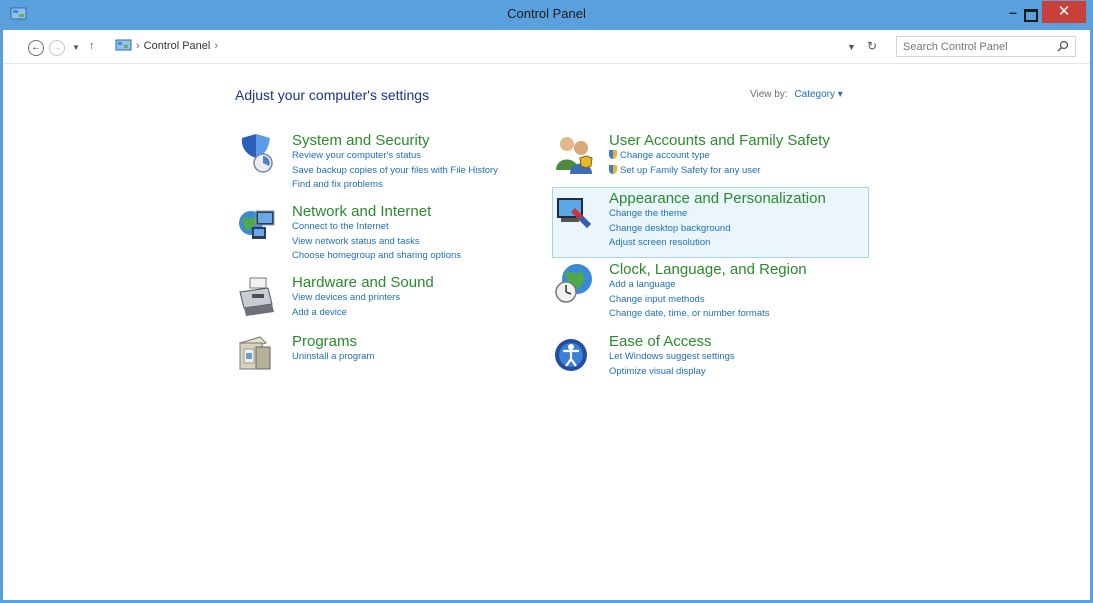 Image resolution: width=1093 pixels, height=603 pixels. I want to click on hardware-sound-icon, so click(258, 296).